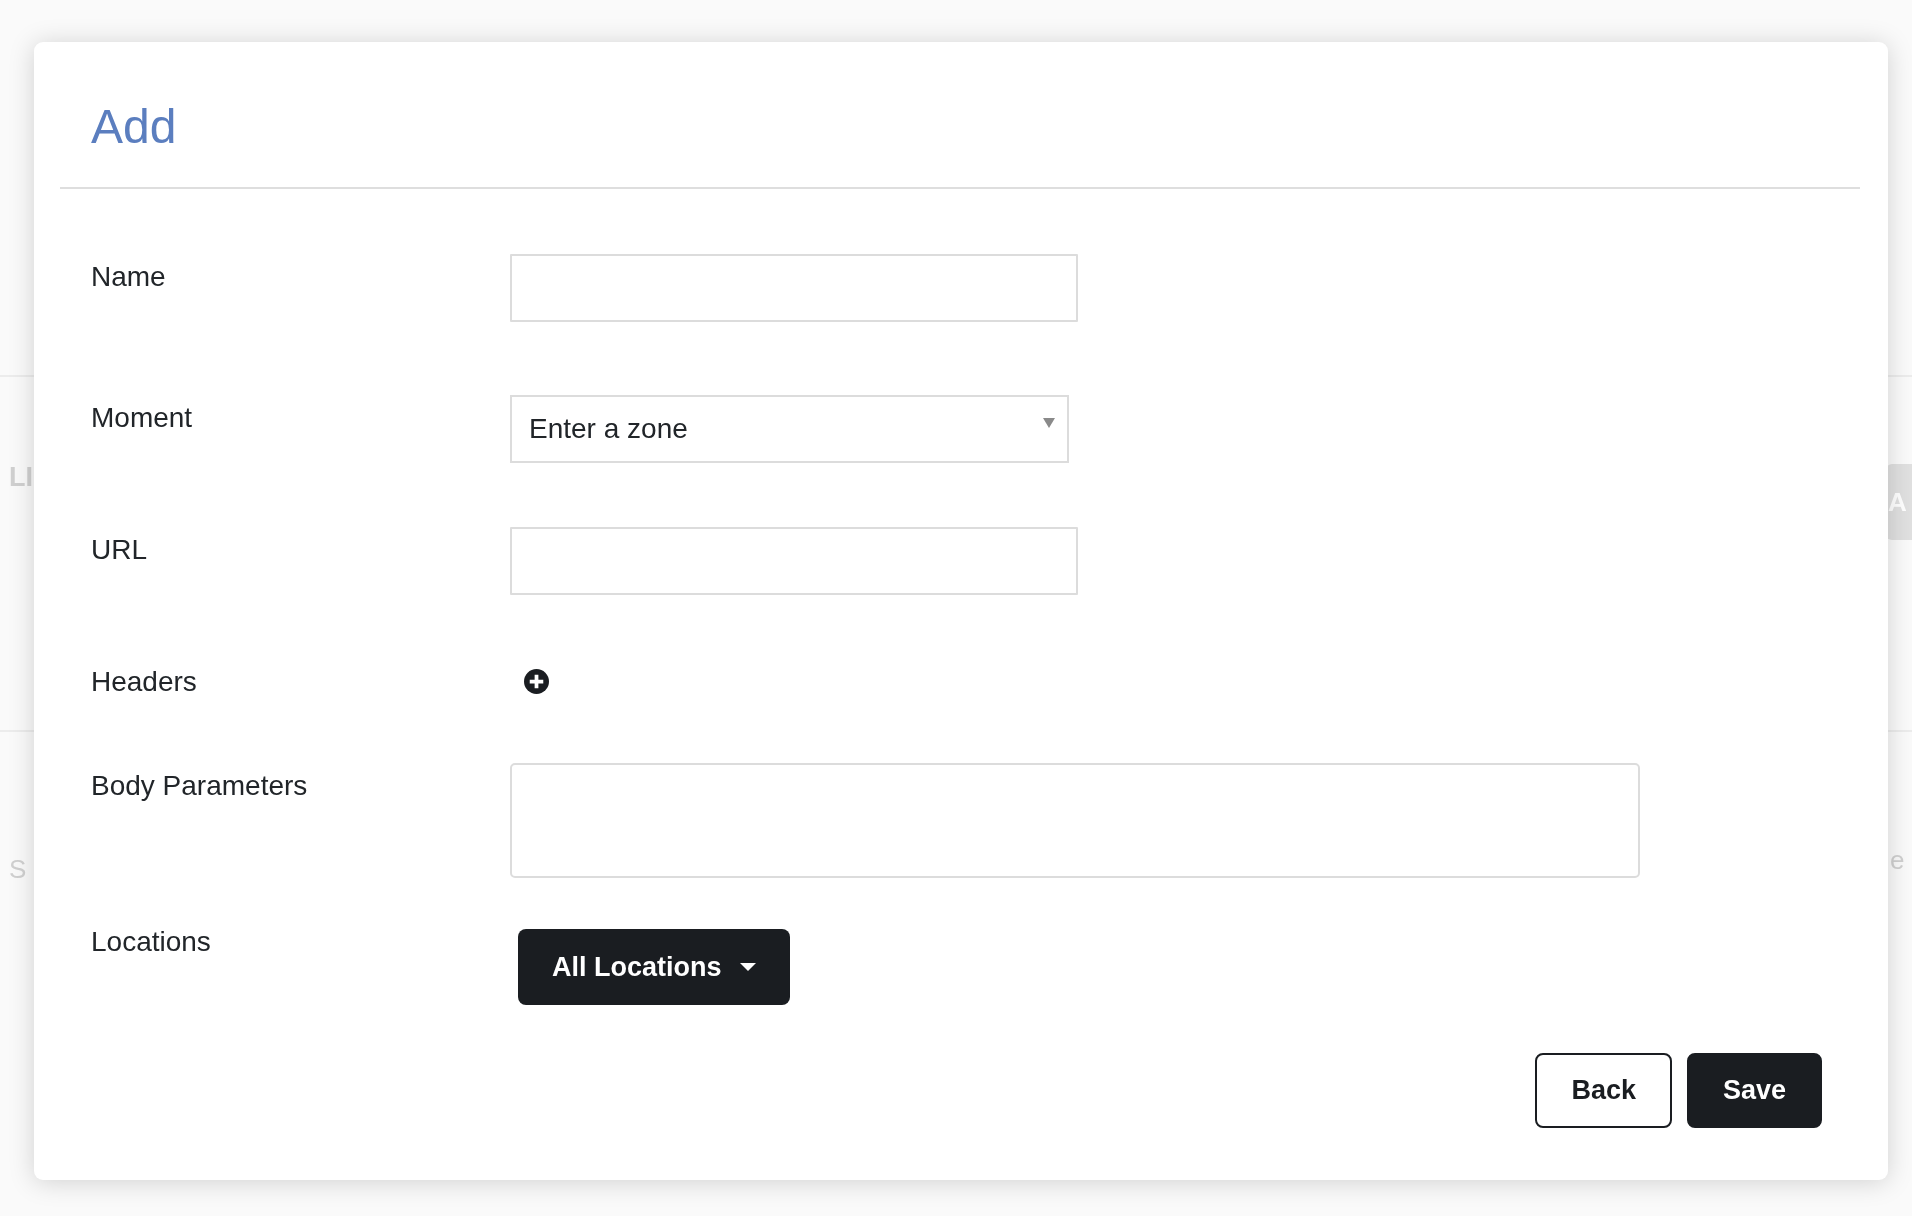 Image resolution: width=1912 pixels, height=1216 pixels. I want to click on field-label: Body Parameters, so click(199, 786).